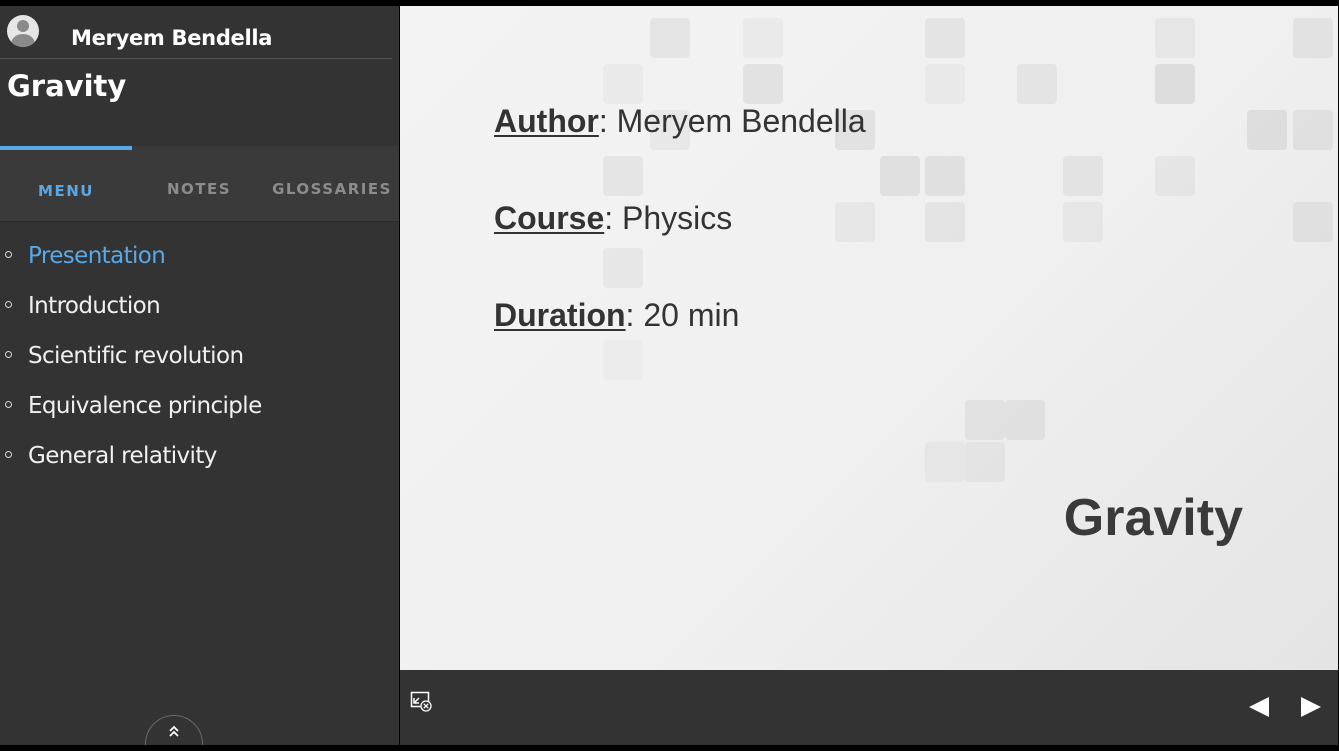 The image size is (1339, 751). I want to click on user-name: Meryem Bendella, so click(172, 38).